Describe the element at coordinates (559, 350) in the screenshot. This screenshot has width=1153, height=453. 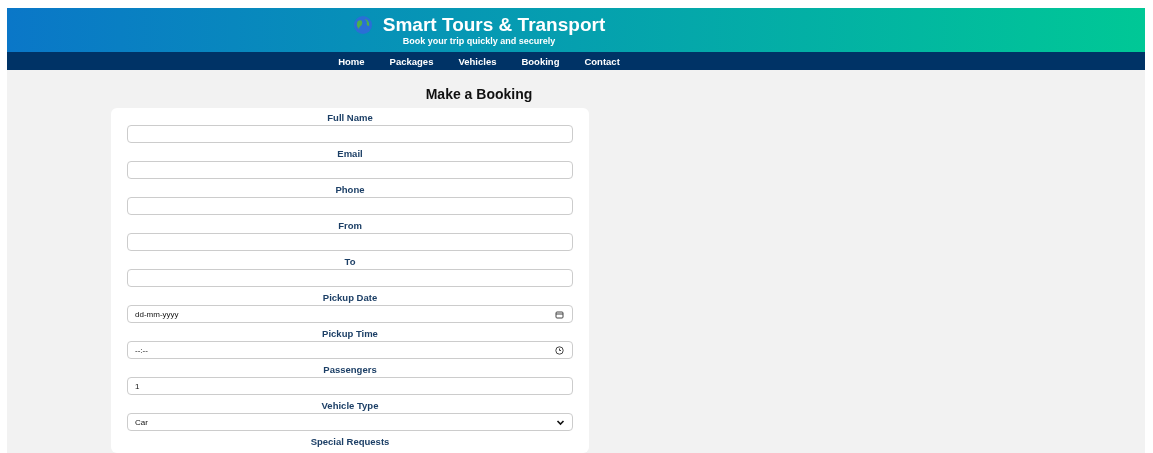
I see `clock-icon` at that location.